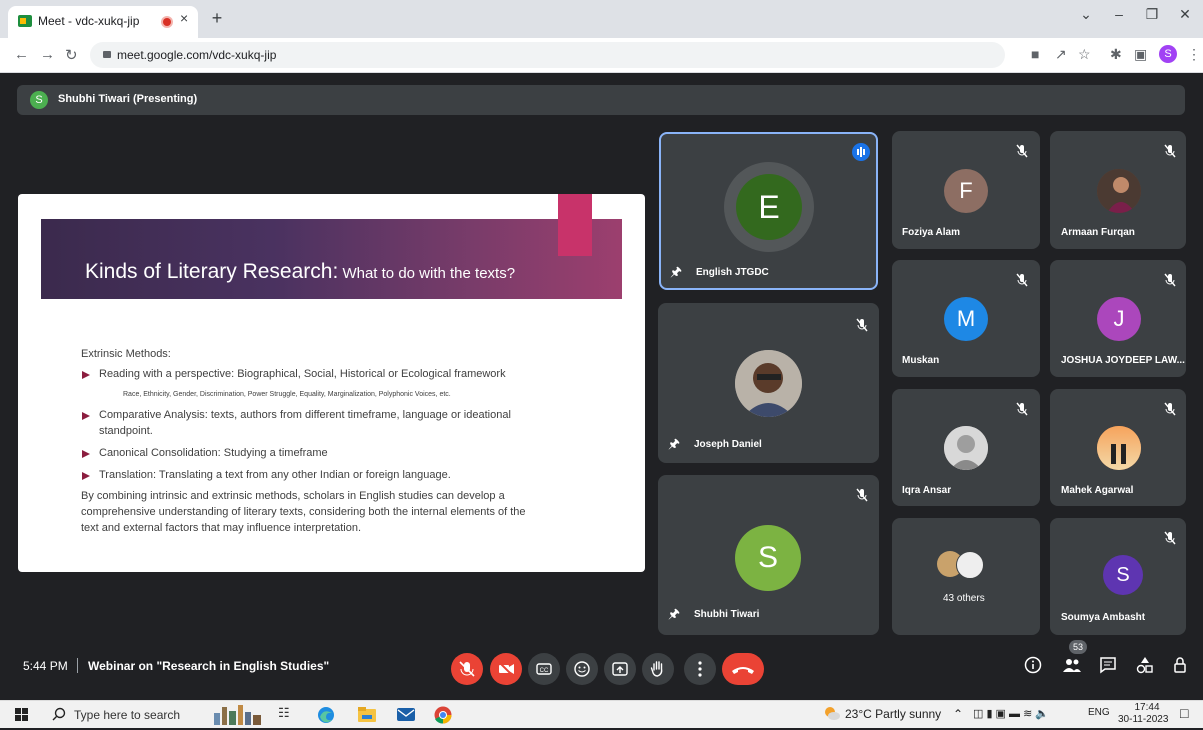  Describe the element at coordinates (209, 666) in the screenshot. I see `meeting-title: Webinar on "Research in English Studies"` at that location.